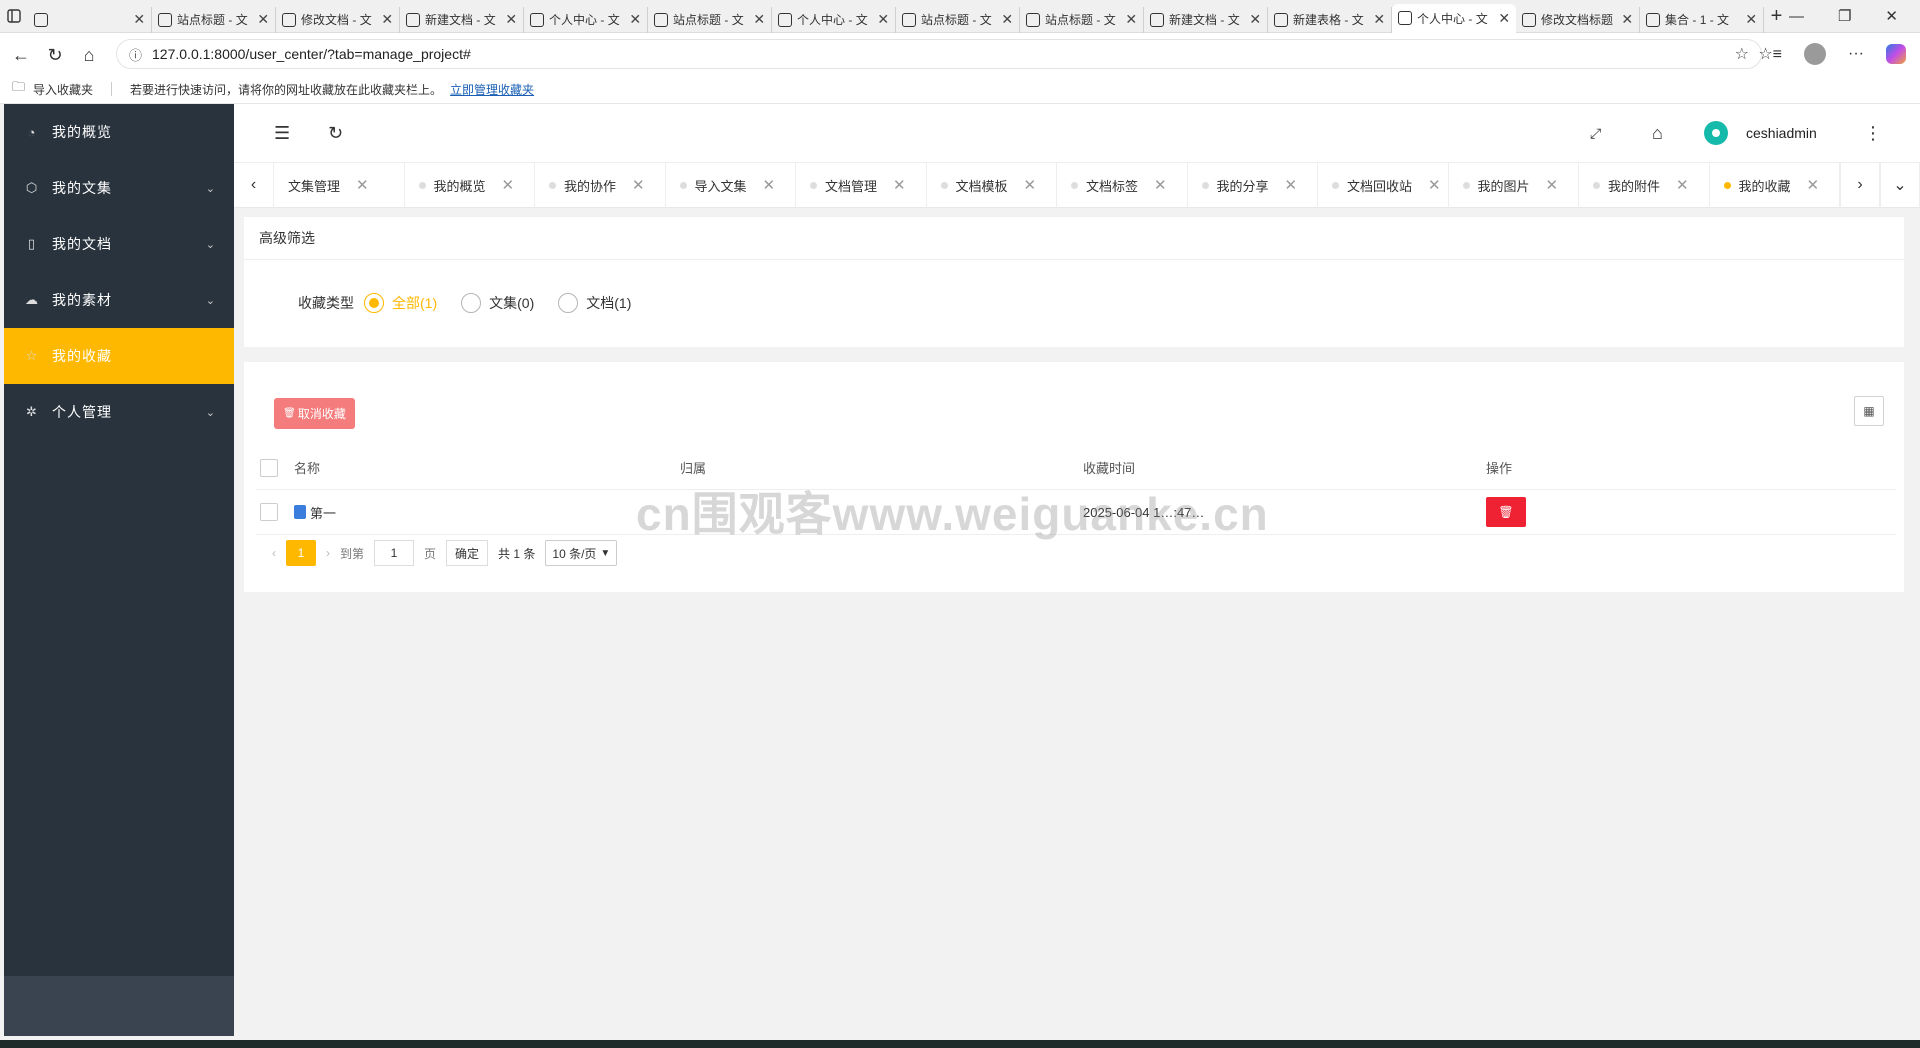 The width and height of the screenshot is (1920, 1048). What do you see at coordinates (1383, 185) in the screenshot?
I see `page-tab: 文档回收站 ✕` at bounding box center [1383, 185].